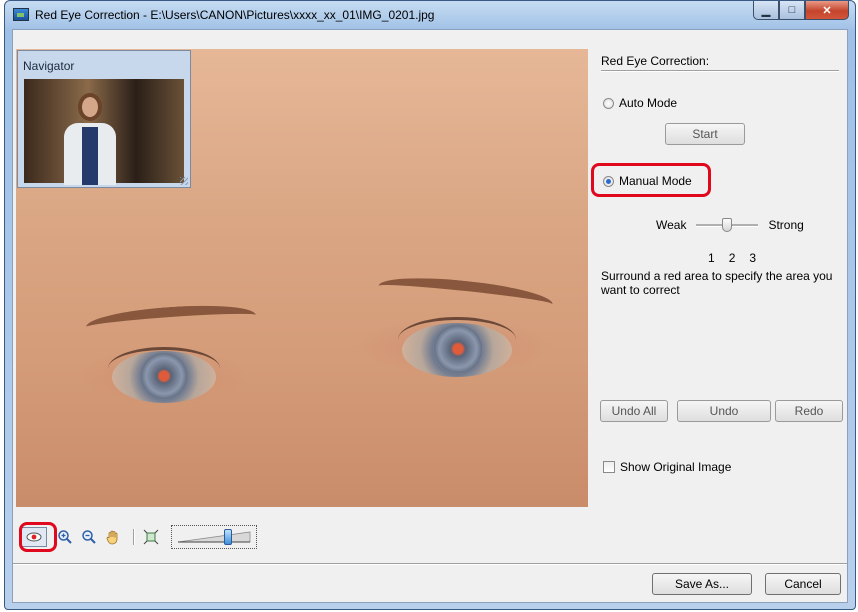 The width and height of the screenshot is (858, 612). I want to click on undo-label: Undo, so click(724, 411).